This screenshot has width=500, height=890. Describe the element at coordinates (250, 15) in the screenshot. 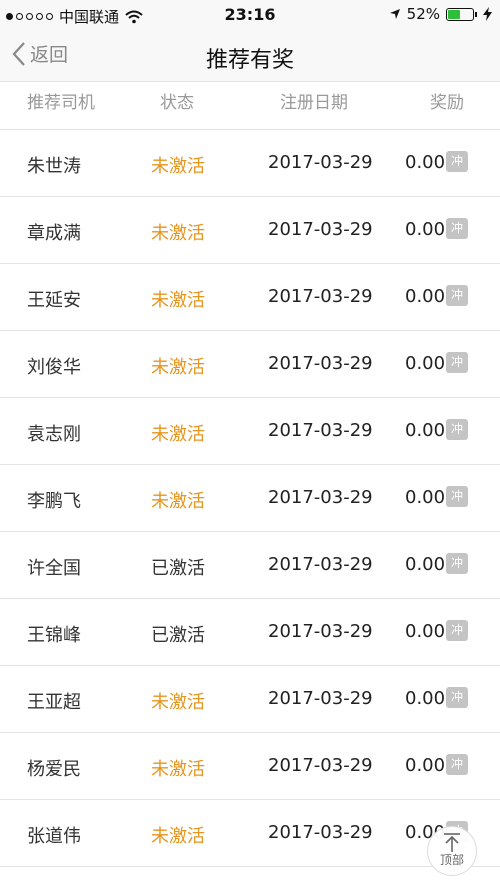

I see `status-bar: 中国联通 23:16 52%` at that location.